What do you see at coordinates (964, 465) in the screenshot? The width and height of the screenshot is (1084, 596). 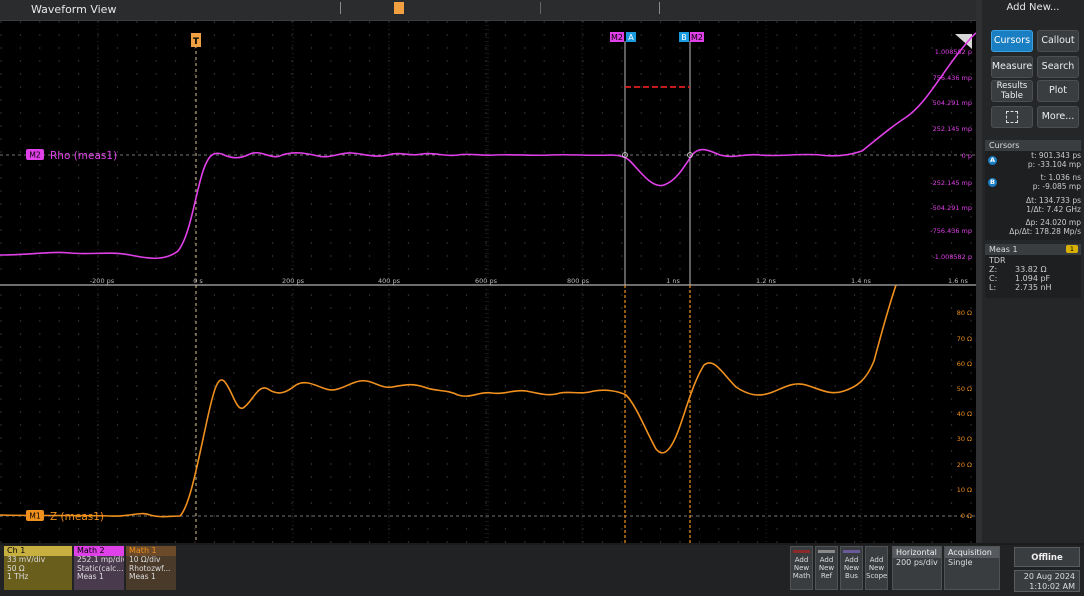 I see `lower-y-tick: 20 Ω` at bounding box center [964, 465].